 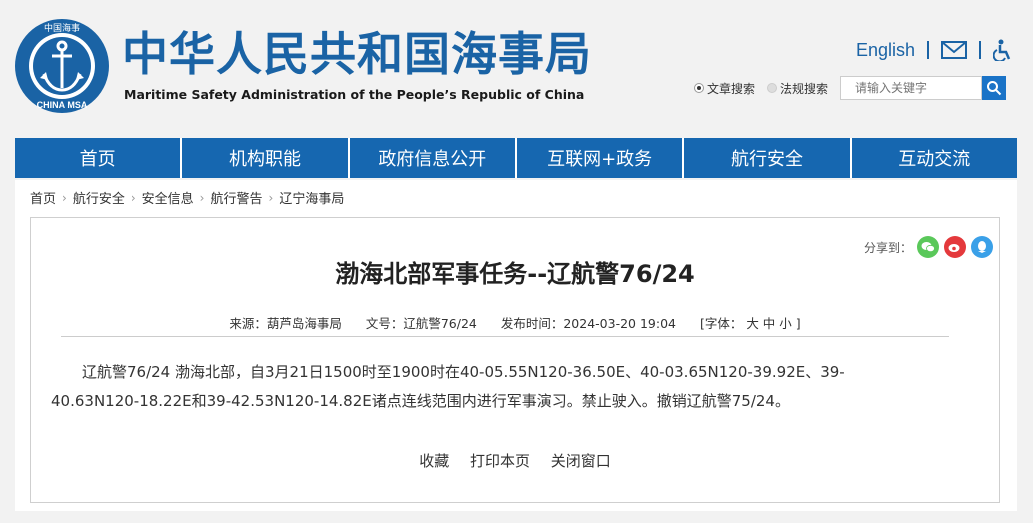 I want to click on main-nav: 首页 机构职能 政府信息公开 互联网+政务 航行安全 互动交流, so click(x=516, y=158).